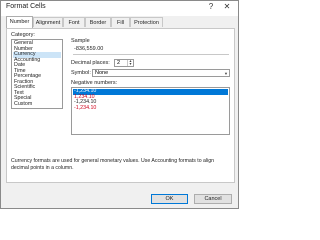 The width and height of the screenshot is (320, 240). Describe the element at coordinates (19, 22) in the screenshot. I see `tab-number: Number` at that location.